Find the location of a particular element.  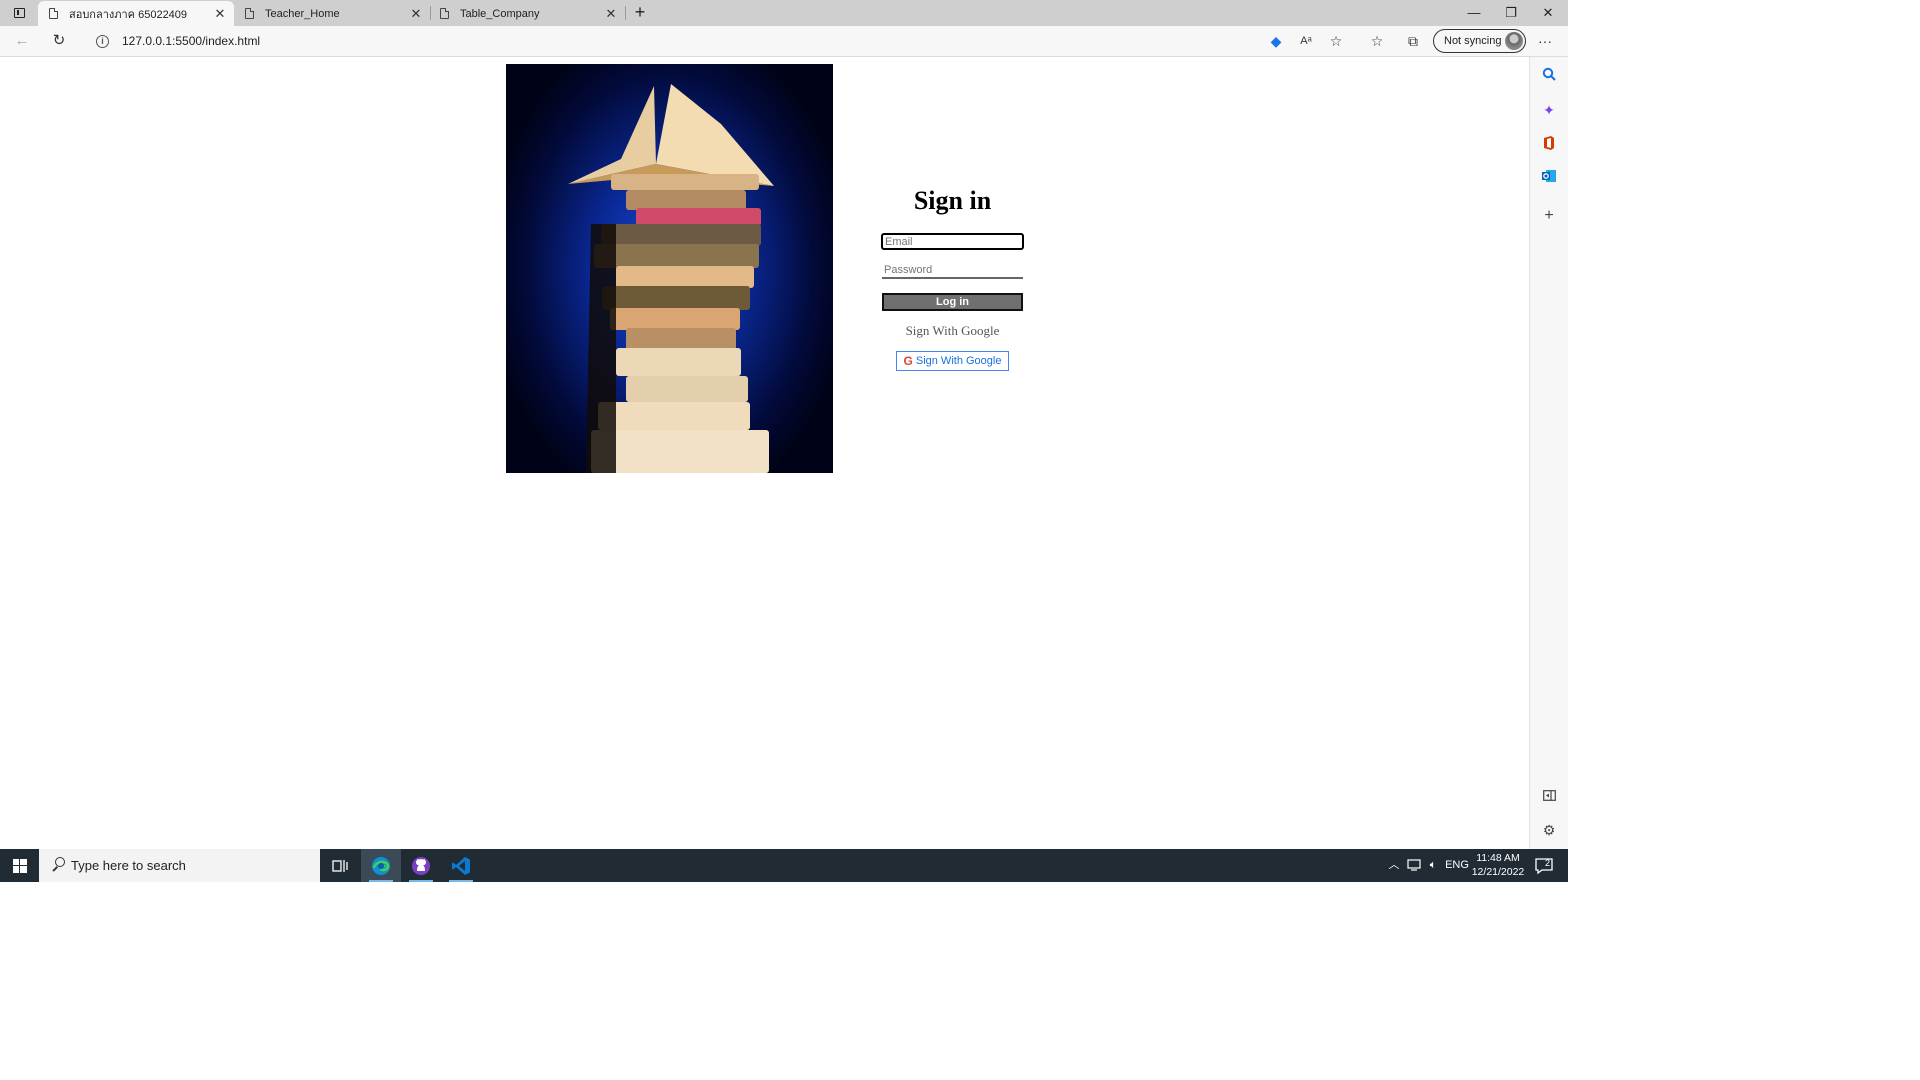

refresh-button: ↻ is located at coordinates (59, 41).